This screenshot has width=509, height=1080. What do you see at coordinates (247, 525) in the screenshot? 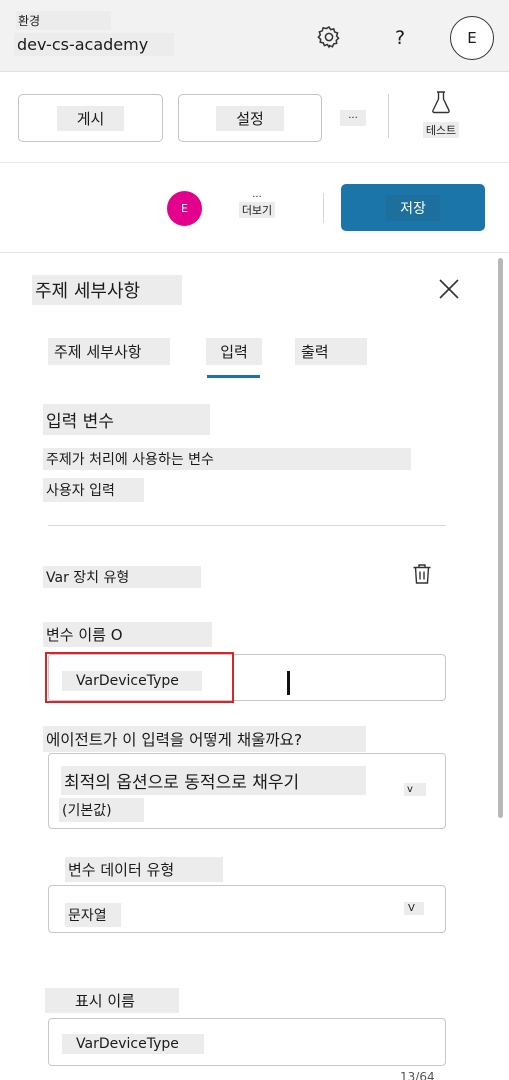
I see `section-divider` at bounding box center [247, 525].